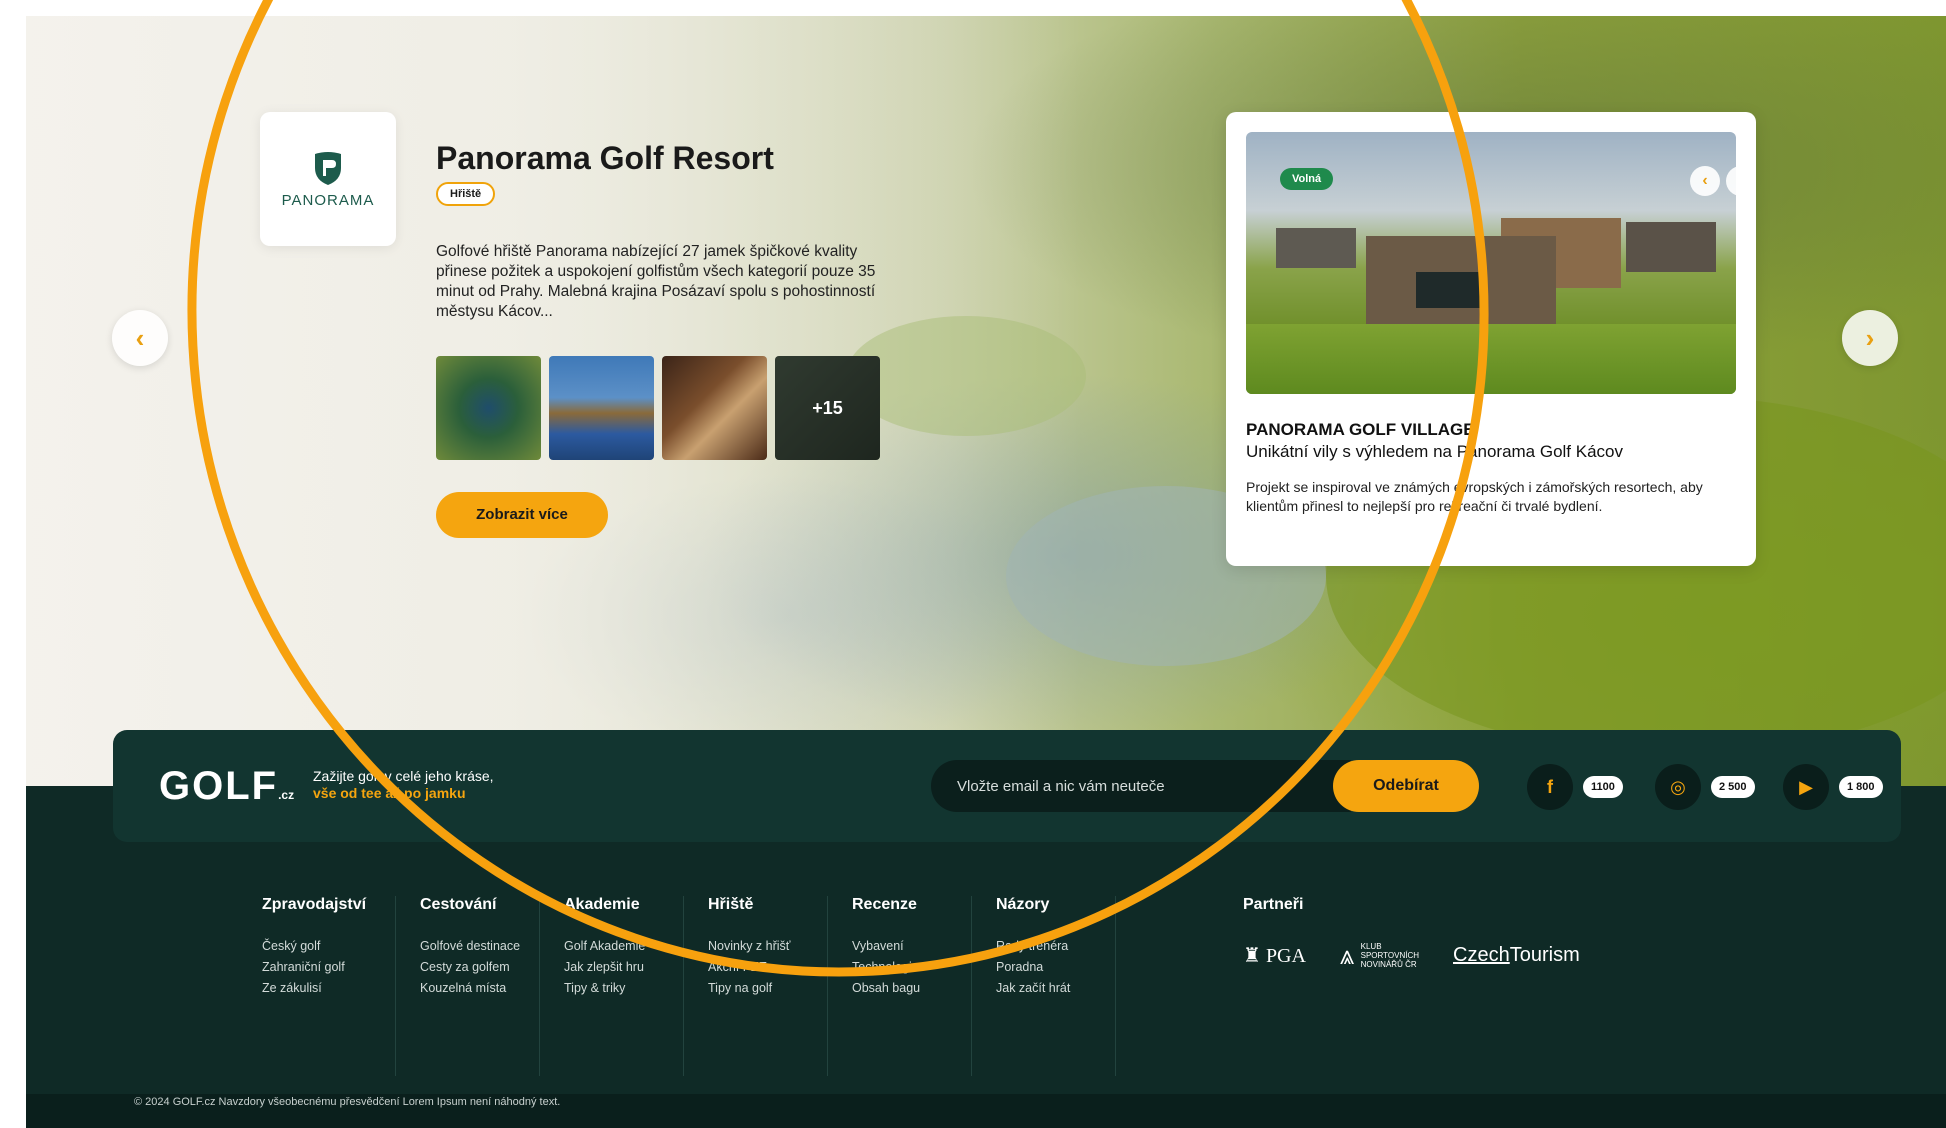  I want to click on pga-logo: ♜ PGA, so click(1274, 955).